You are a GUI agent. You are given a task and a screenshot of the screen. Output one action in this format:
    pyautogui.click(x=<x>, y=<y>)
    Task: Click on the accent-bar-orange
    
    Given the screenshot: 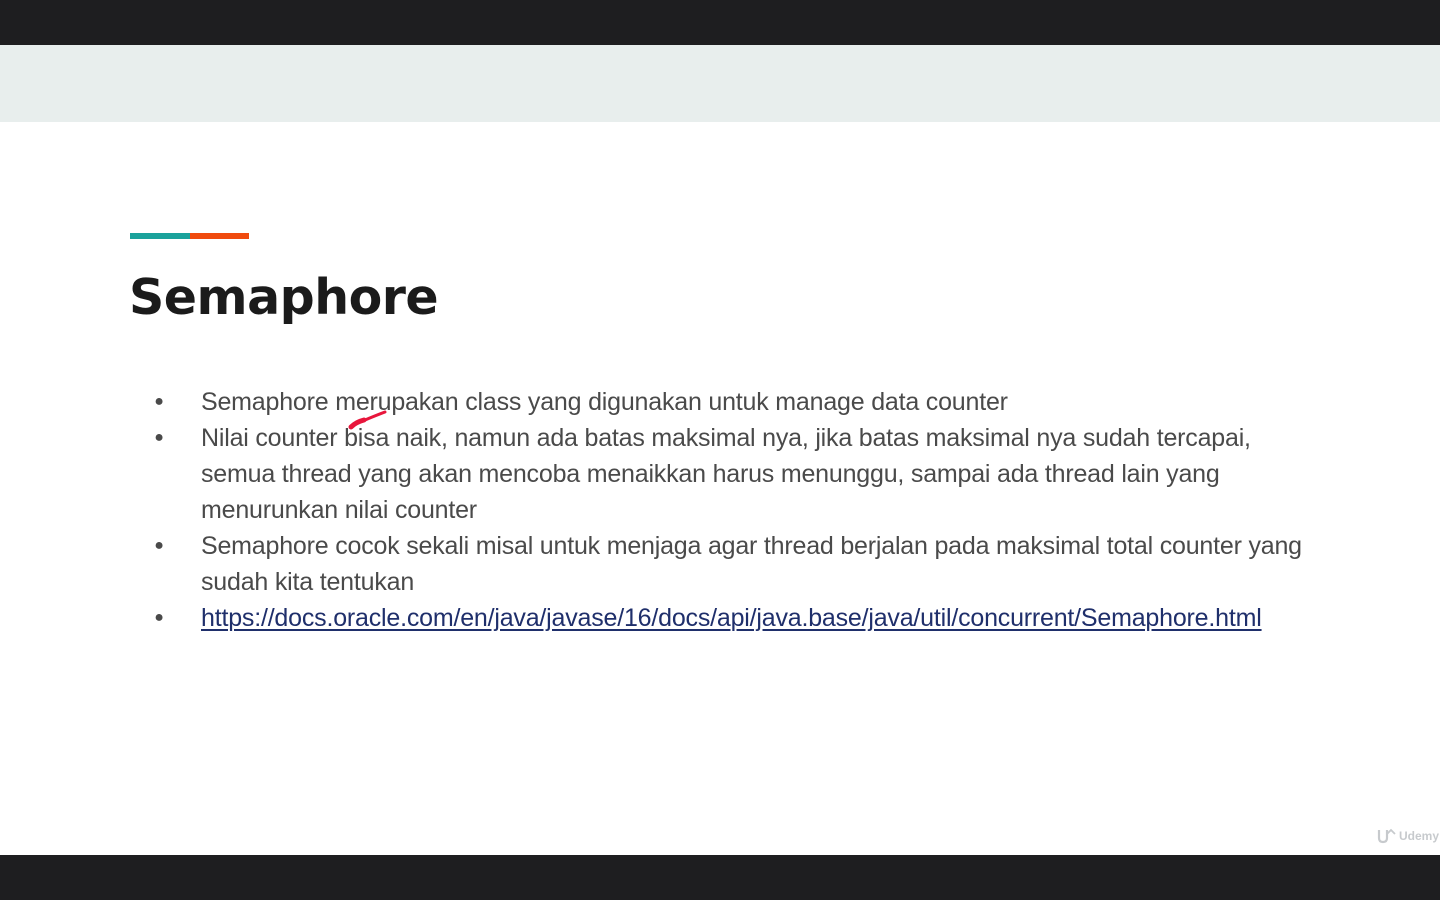 What is the action you would take?
    pyautogui.click(x=219, y=236)
    